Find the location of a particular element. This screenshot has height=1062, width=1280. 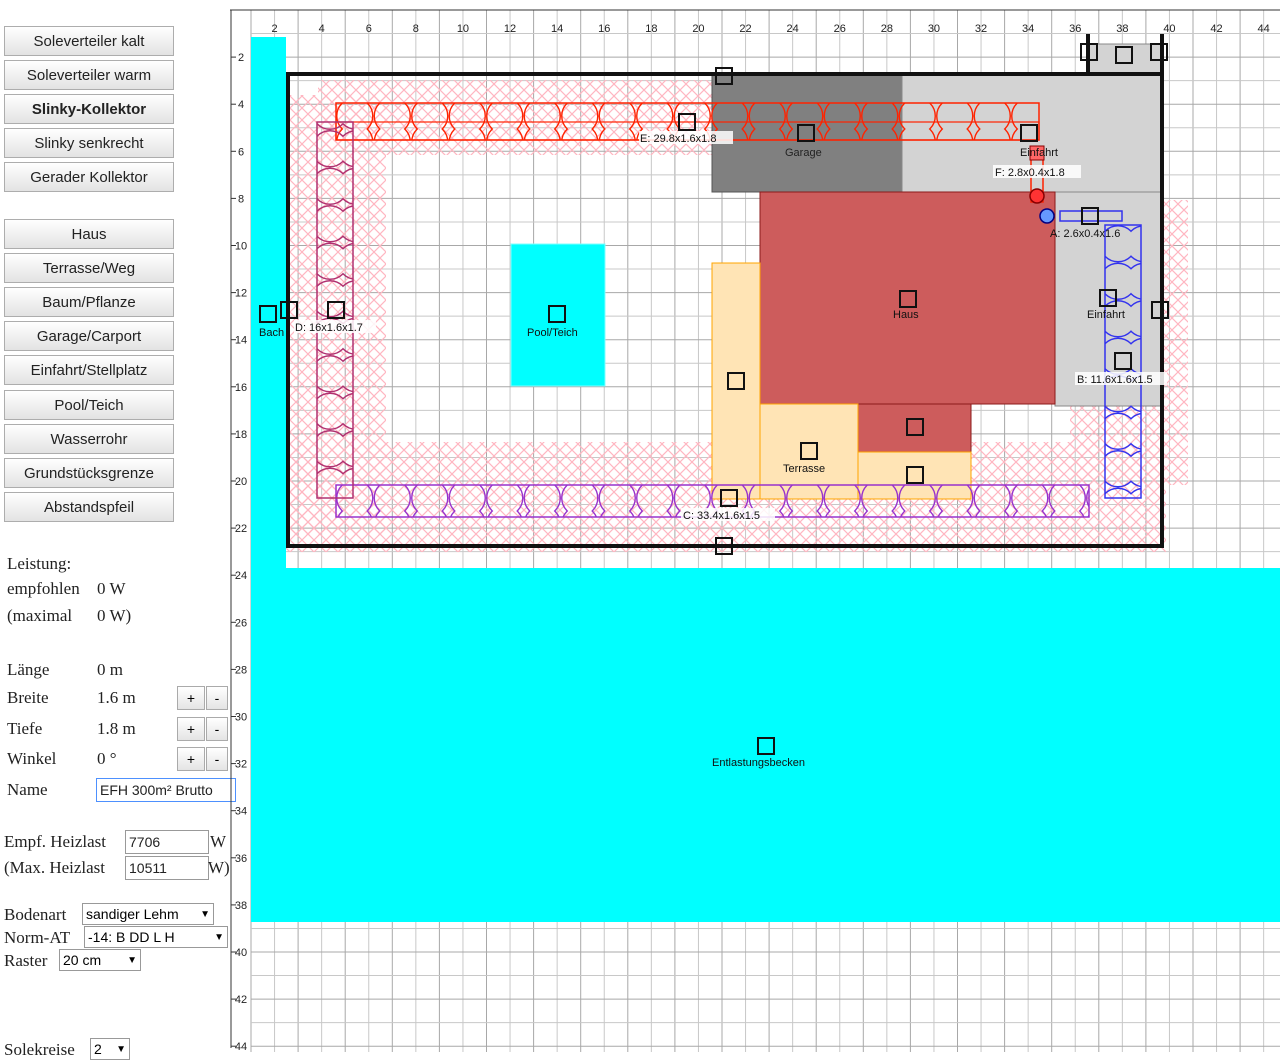

normat-select: -14: B DD L H ▼ is located at coordinates (156, 937).